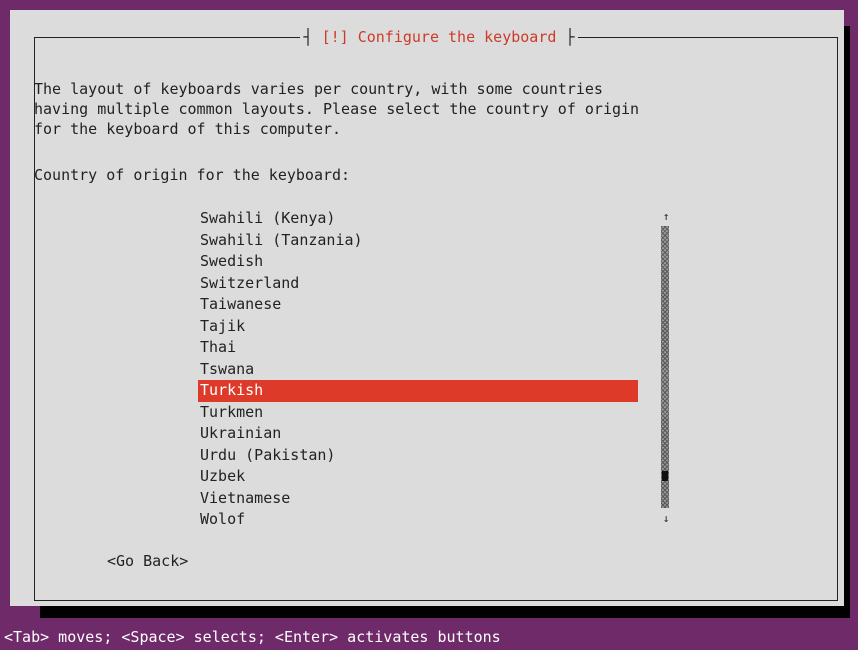 The width and height of the screenshot is (858, 650). I want to click on scroll-track, so click(665, 367).